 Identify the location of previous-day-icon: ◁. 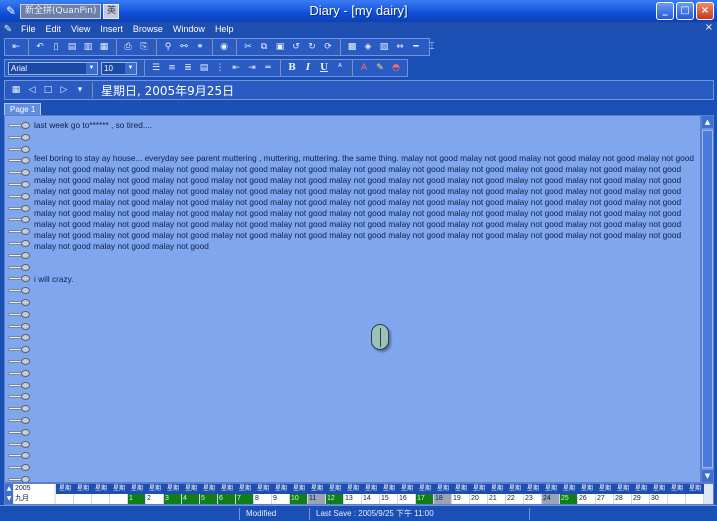
(32, 90).